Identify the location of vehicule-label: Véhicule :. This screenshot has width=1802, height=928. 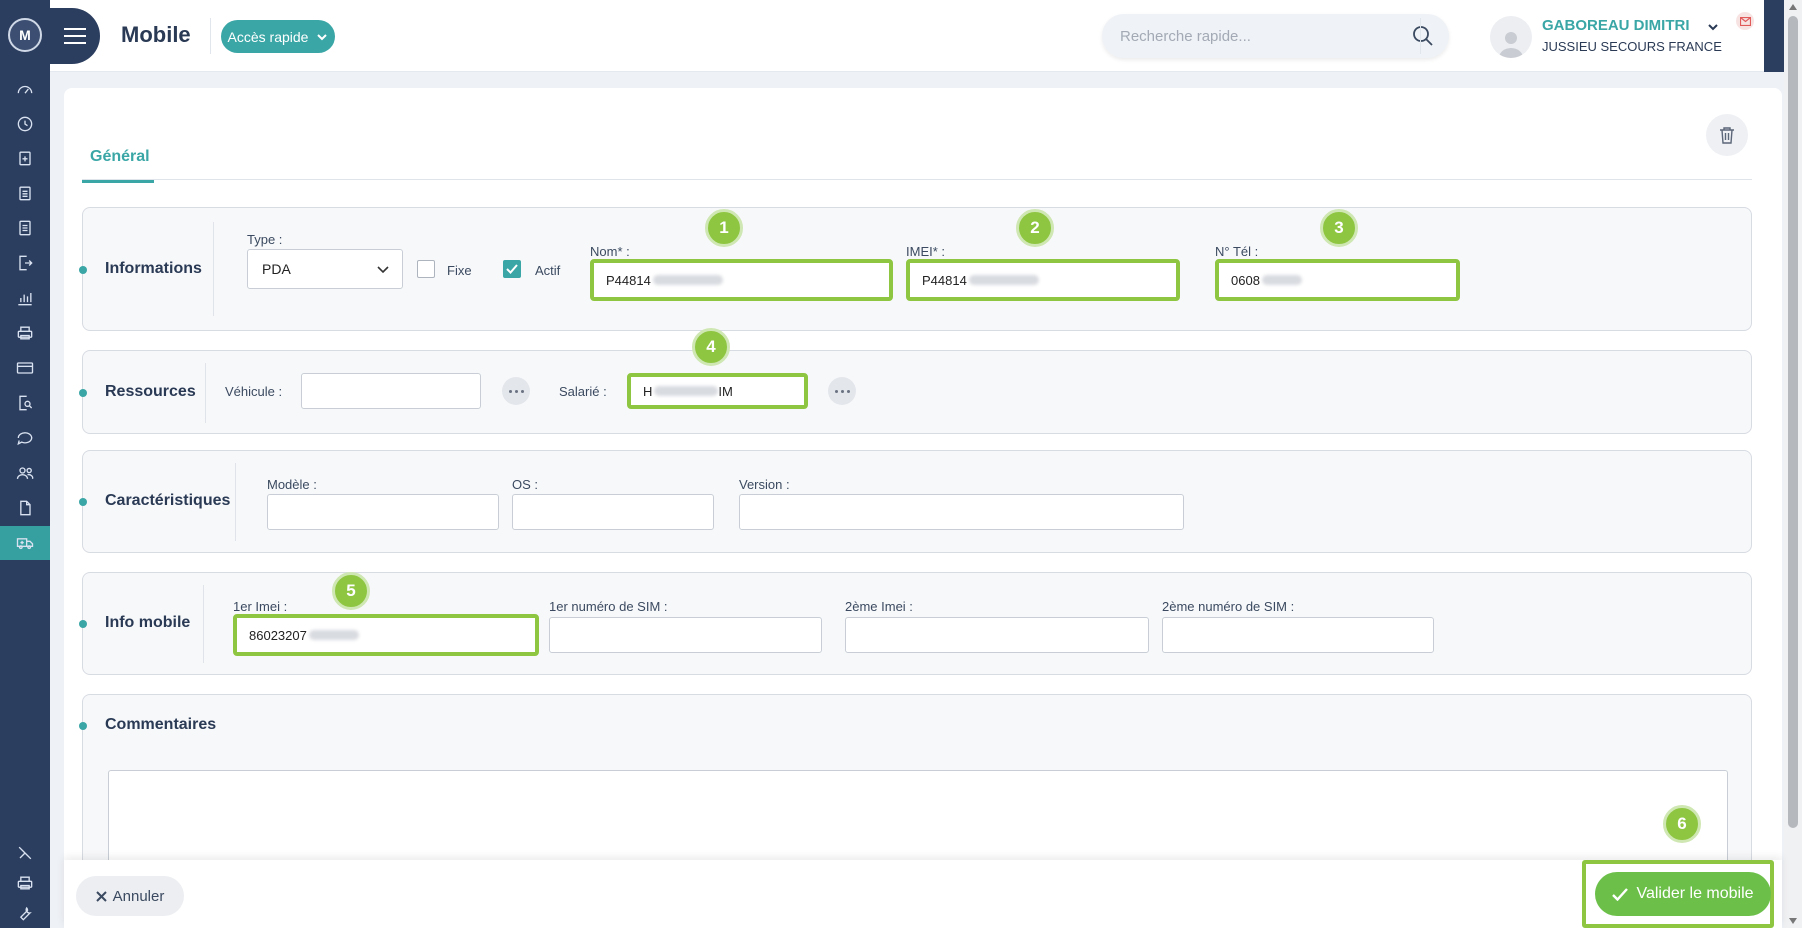
(254, 391).